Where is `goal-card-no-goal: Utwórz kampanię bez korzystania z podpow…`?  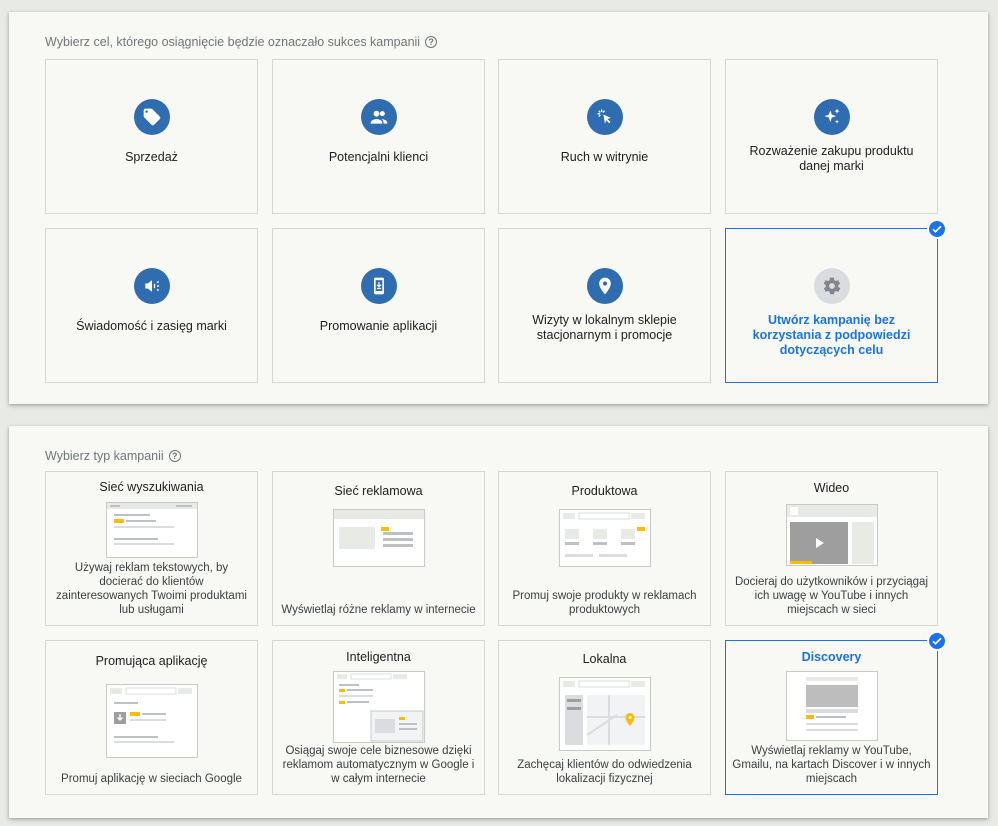 goal-card-no-goal: Utwórz kampanię bez korzystania z podpow… is located at coordinates (836, 301).